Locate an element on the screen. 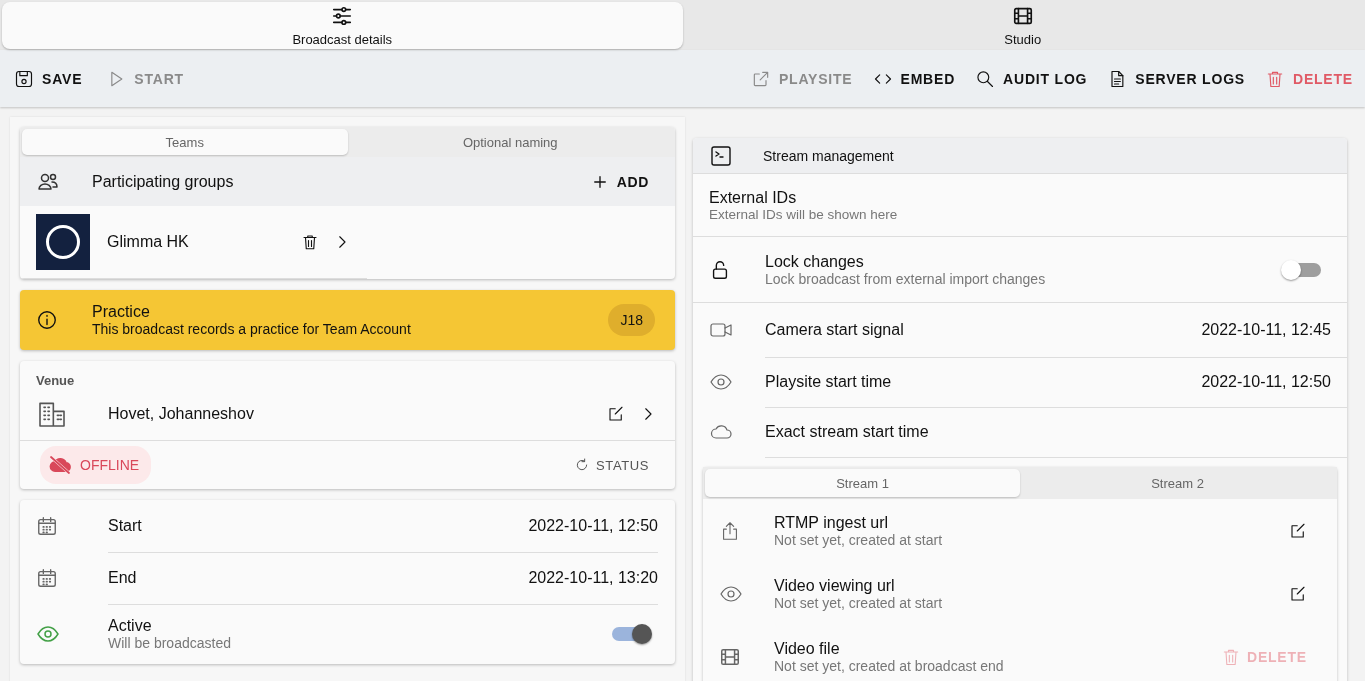  section-title: Stream management is located at coordinates (828, 155).